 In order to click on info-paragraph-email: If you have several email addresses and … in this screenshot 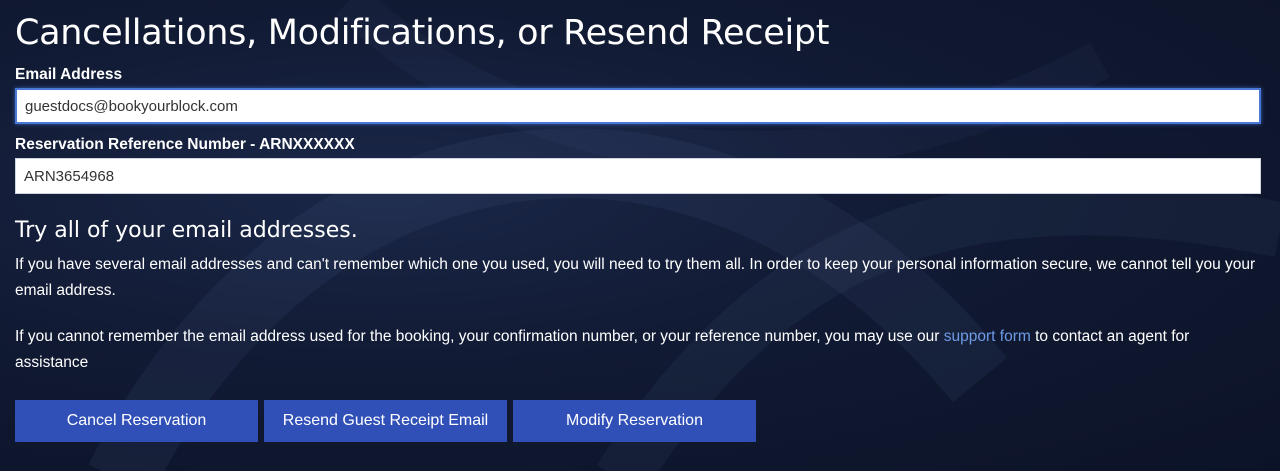, I will do `click(635, 277)`.